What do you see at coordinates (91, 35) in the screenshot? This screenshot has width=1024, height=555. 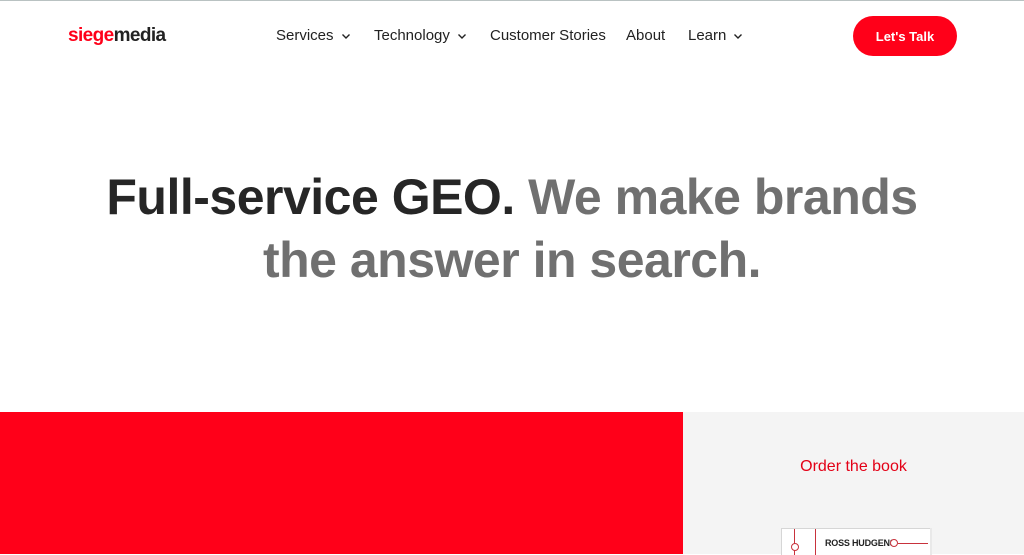 I see `logo-part-siege: siege` at bounding box center [91, 35].